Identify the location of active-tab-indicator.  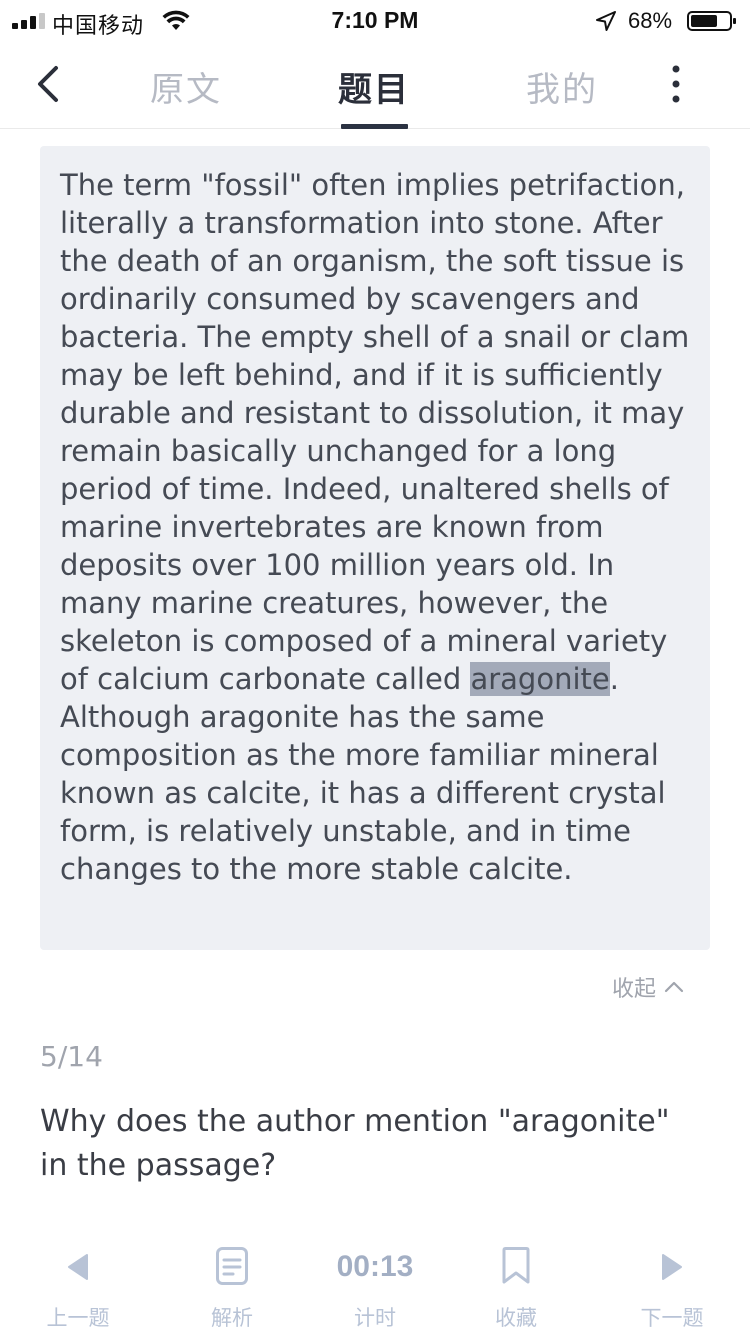
(374, 126).